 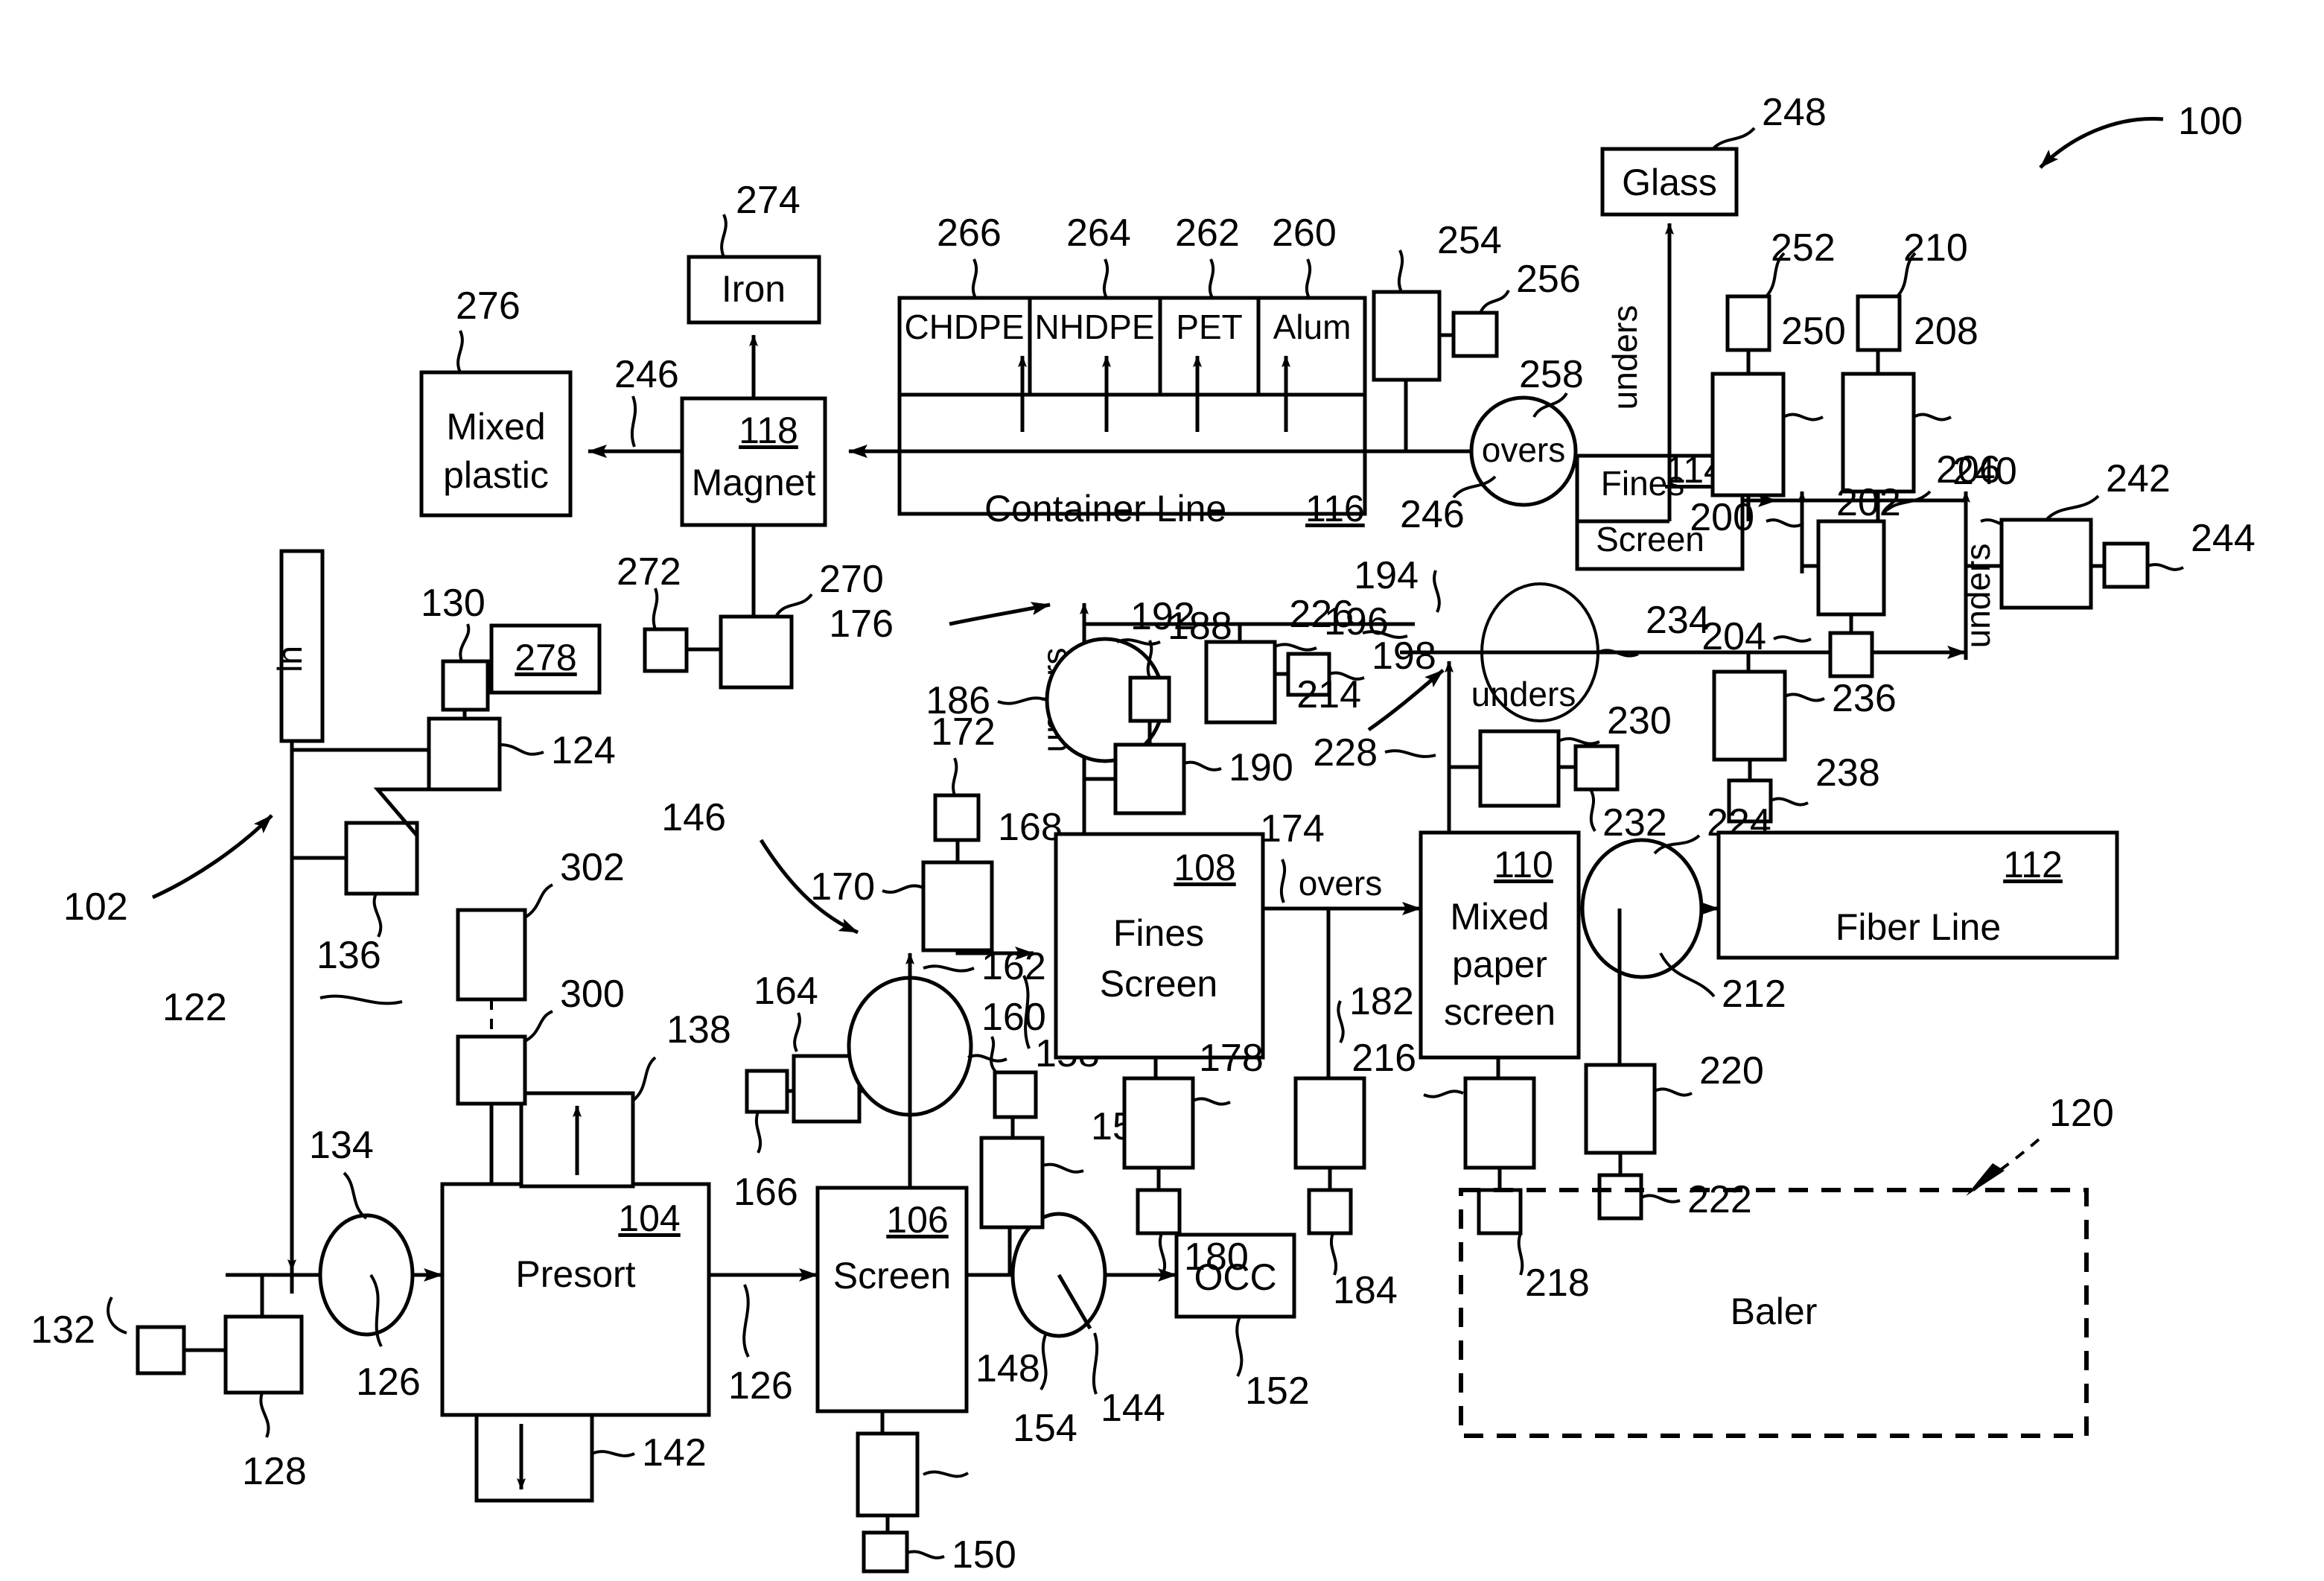 I want to click on ref-144: 144, so click(x=1133, y=1408).